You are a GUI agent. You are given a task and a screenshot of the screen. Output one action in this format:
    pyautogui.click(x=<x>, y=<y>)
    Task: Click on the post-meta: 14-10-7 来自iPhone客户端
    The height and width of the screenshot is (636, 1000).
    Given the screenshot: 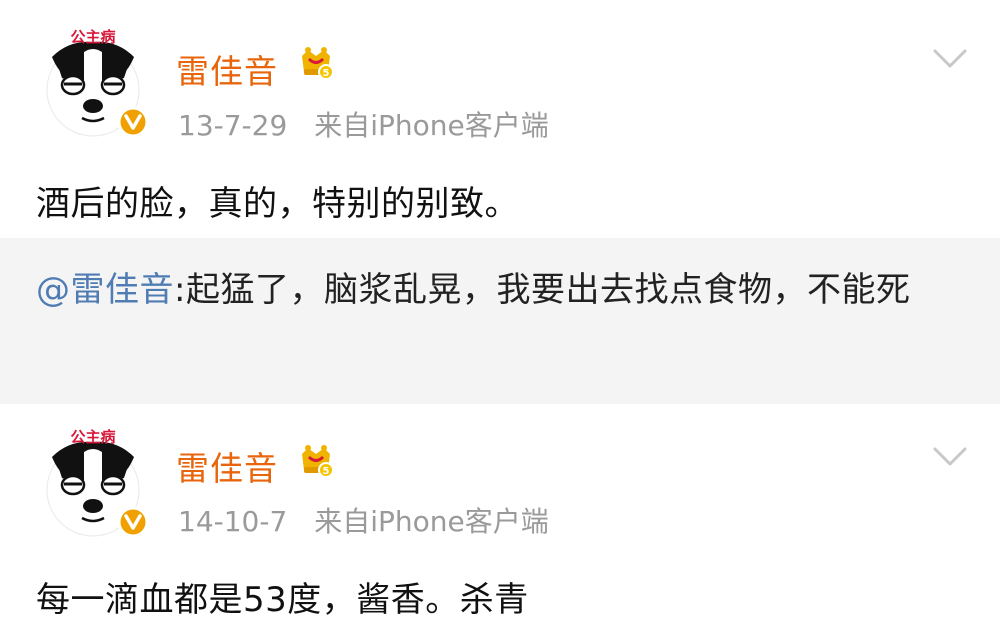 What is the action you would take?
    pyautogui.click(x=363, y=520)
    